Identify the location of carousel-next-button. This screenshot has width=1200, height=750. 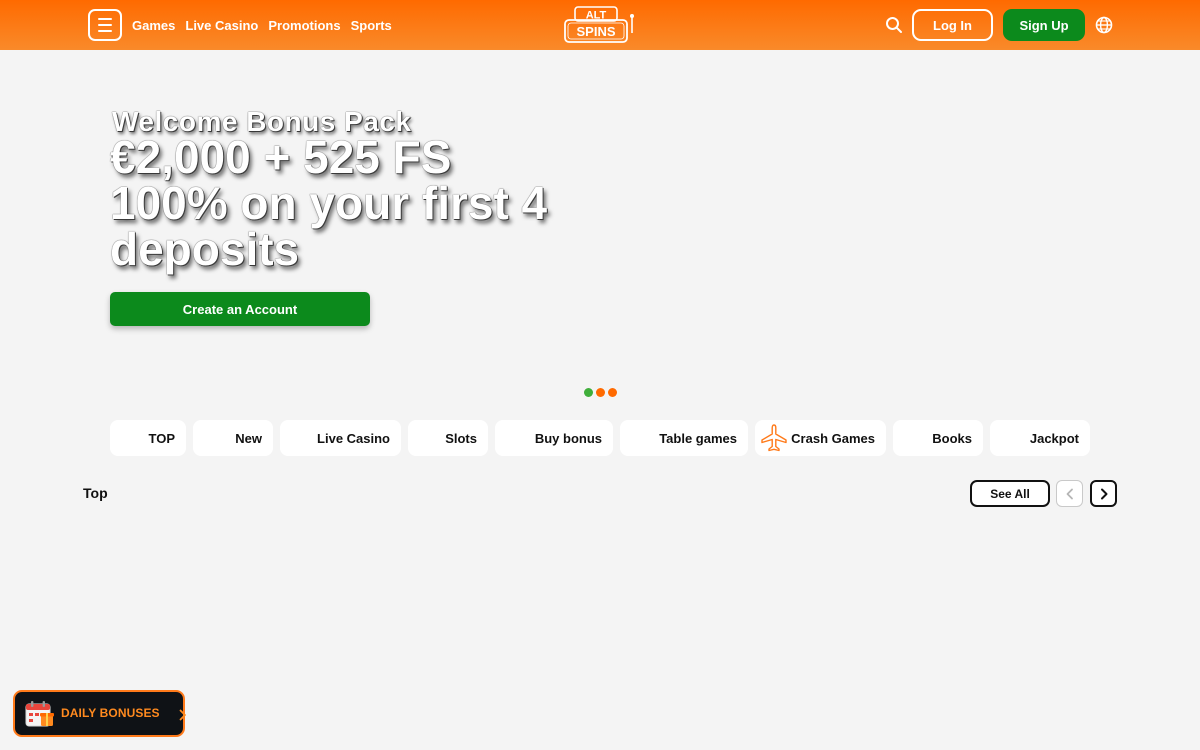
(1103, 493).